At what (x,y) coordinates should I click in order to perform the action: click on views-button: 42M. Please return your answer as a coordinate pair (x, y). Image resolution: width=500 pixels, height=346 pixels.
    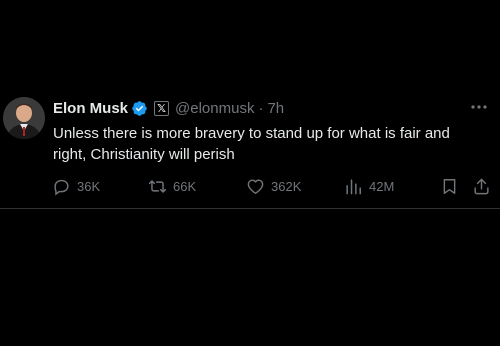
    Looking at the image, I should click on (369, 186).